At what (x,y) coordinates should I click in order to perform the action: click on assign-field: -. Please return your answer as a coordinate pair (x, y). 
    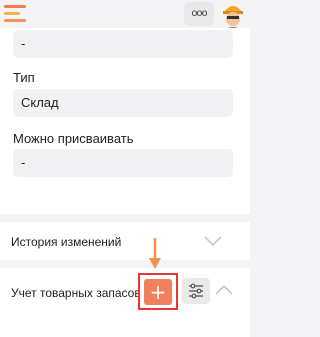
    Looking at the image, I should click on (123, 163).